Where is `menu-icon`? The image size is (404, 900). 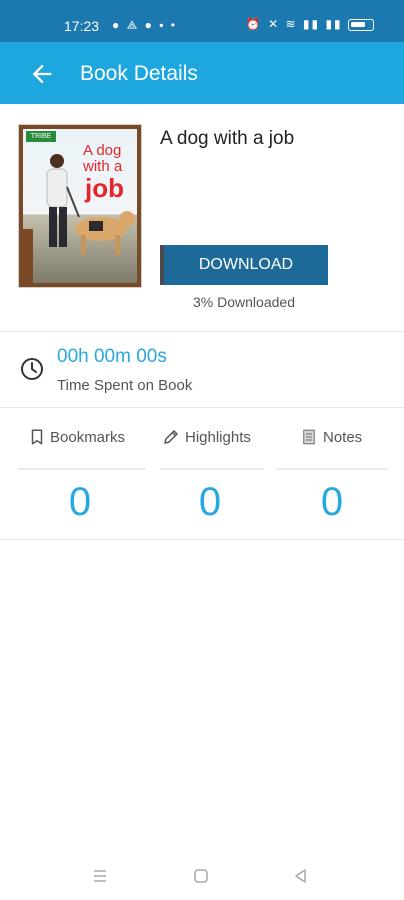
menu-icon is located at coordinates (100, 876).